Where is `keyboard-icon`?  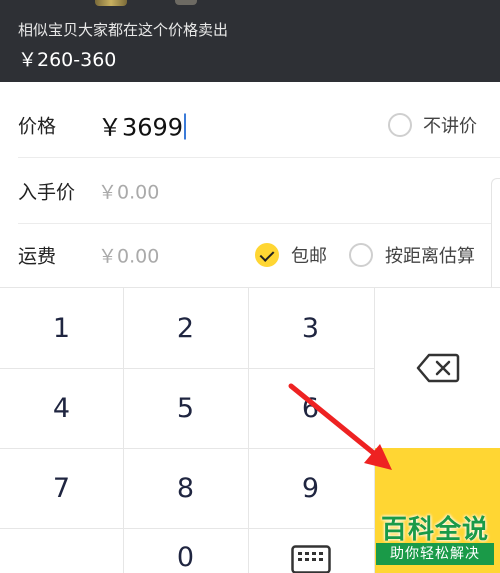
keyboard-icon is located at coordinates (310, 559).